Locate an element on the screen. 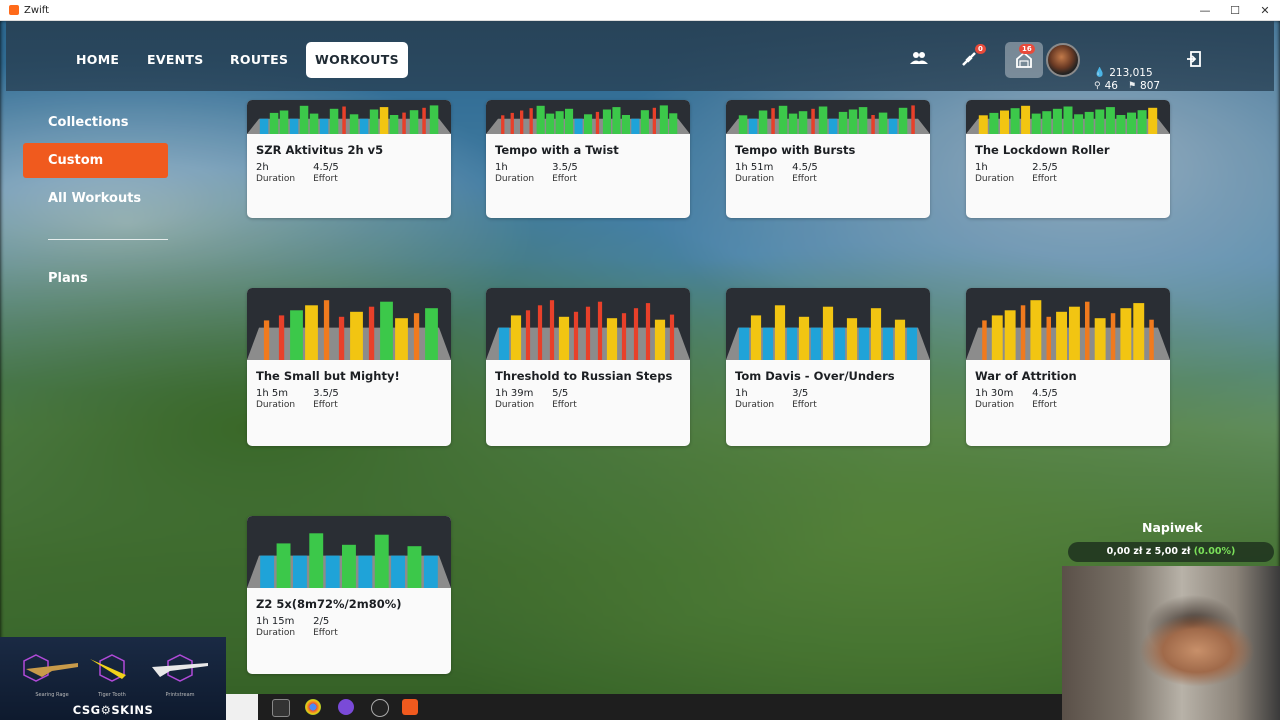 Image resolution: width=1280 pixels, height=720 pixels. zwift-app-icon is located at coordinates (14, 10).